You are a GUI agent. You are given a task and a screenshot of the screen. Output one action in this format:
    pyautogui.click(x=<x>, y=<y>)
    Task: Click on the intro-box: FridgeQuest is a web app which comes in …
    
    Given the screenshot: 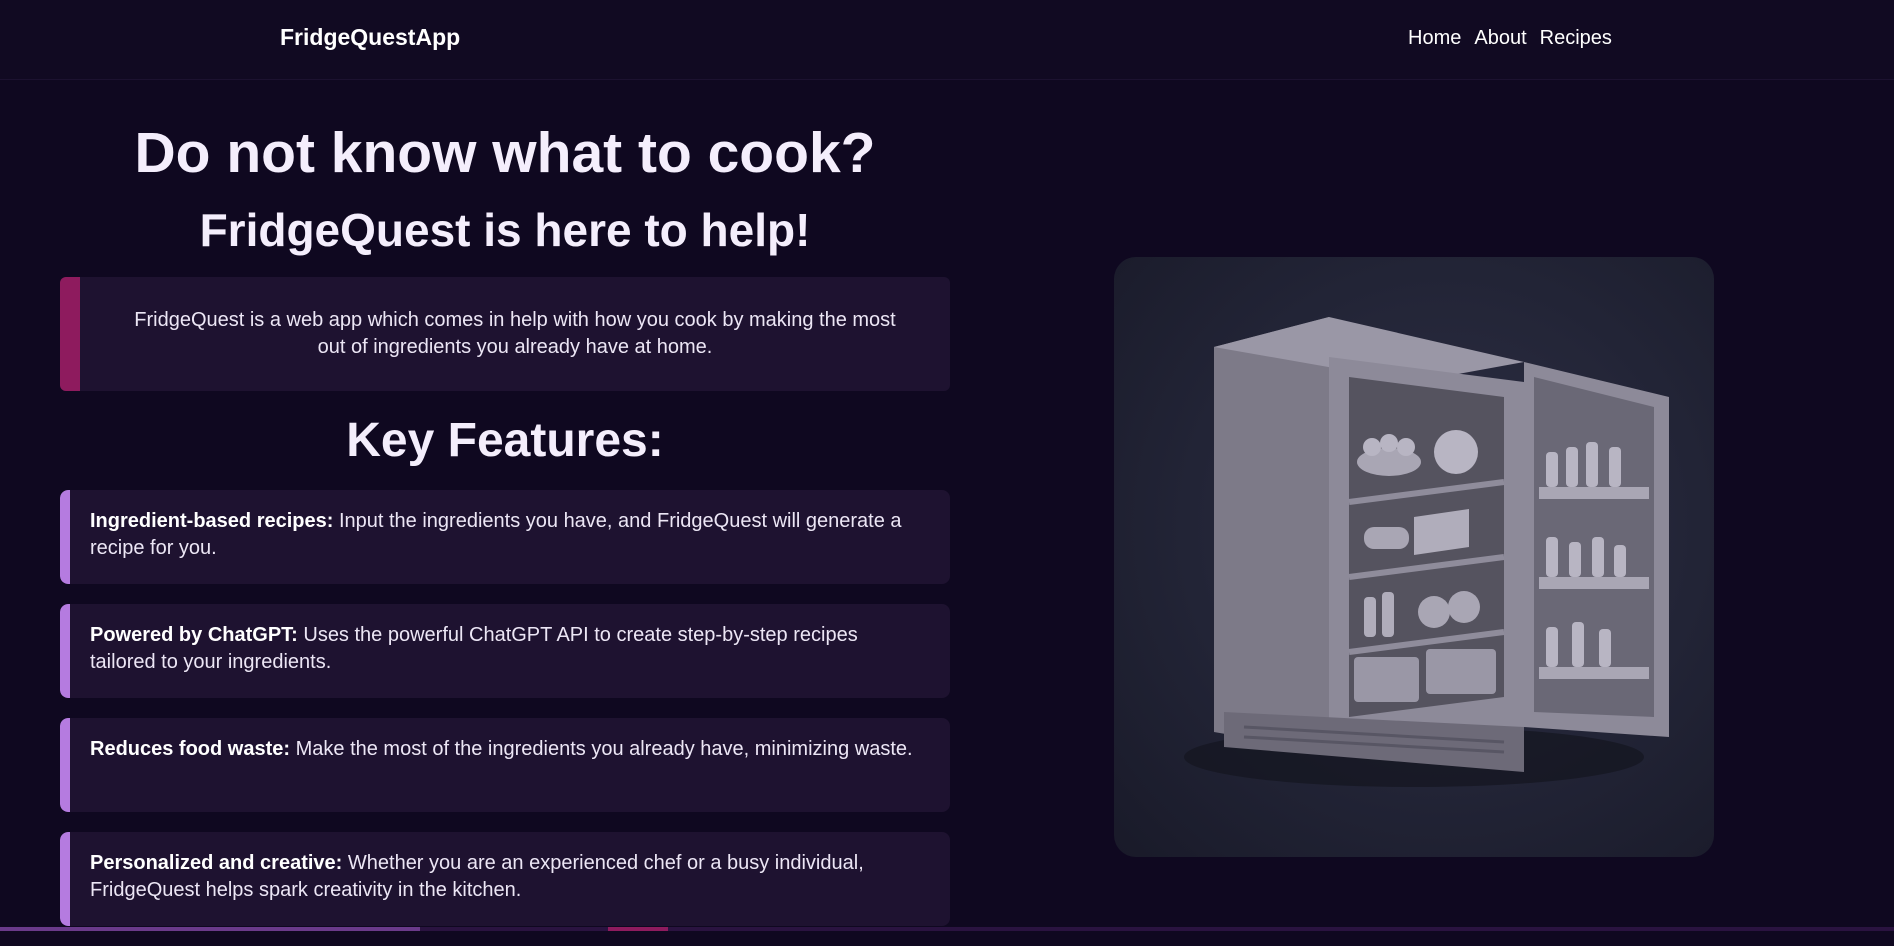 What is the action you would take?
    pyautogui.click(x=505, y=334)
    